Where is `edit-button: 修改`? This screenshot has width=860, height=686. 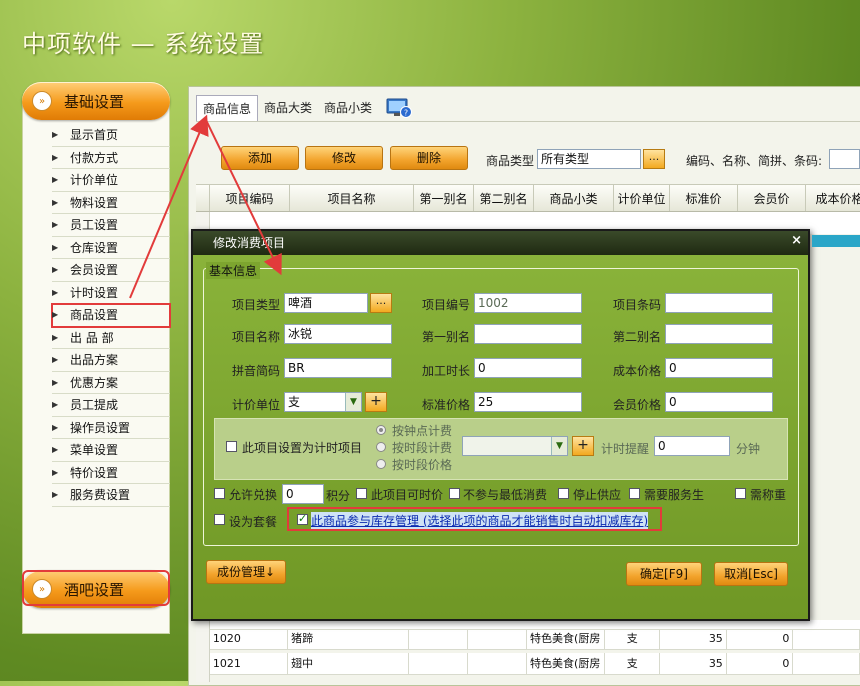 edit-button: 修改 is located at coordinates (344, 158).